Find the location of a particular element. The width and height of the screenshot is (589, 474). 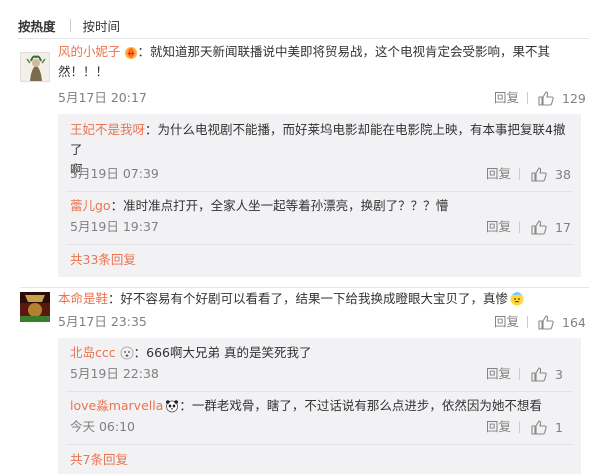

sort-bar: 按热度 按时间 is located at coordinates (69, 25).